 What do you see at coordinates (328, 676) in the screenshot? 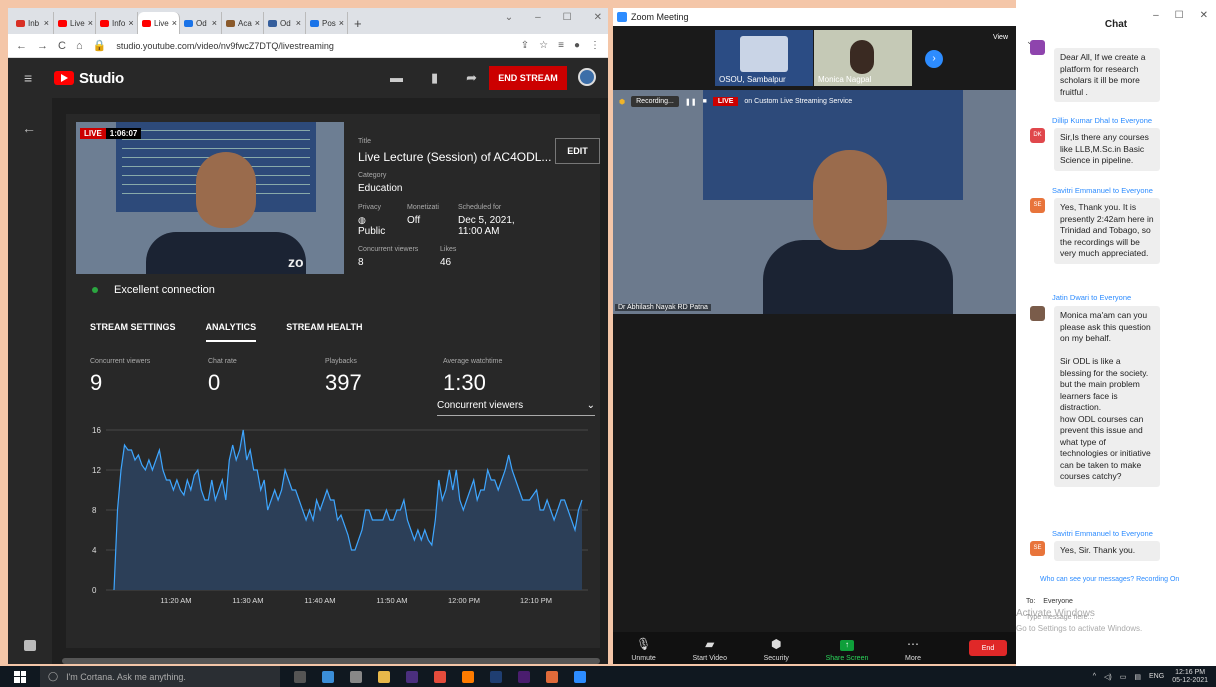
I see `edge-icon` at bounding box center [328, 676].